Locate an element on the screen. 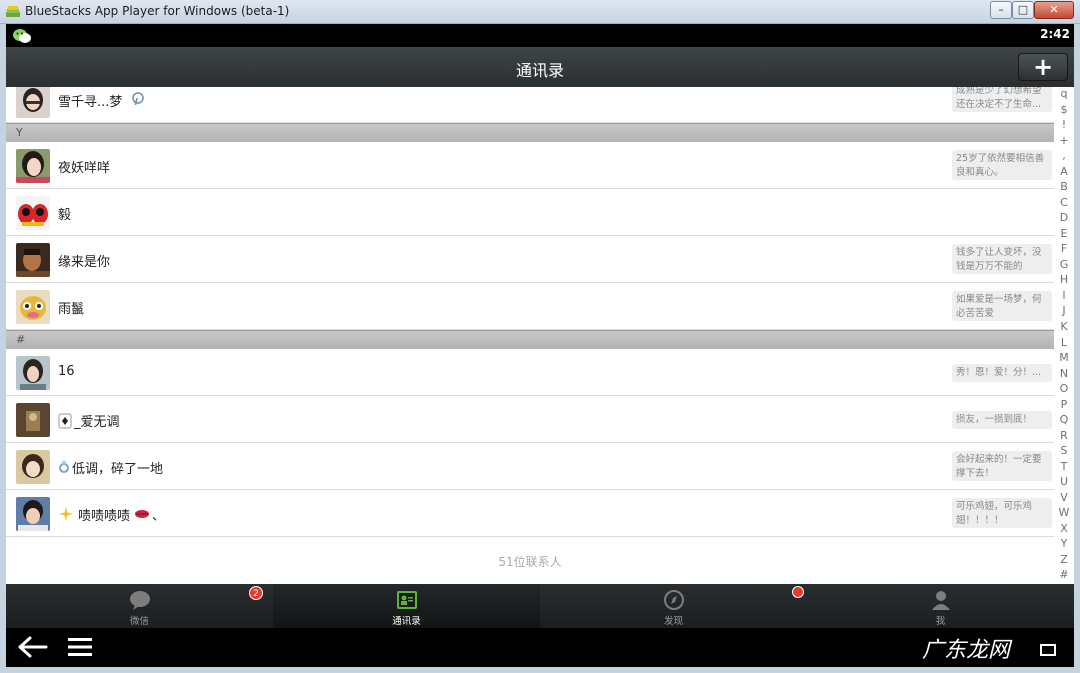 The image size is (1080, 673). android-status-bar: 2:42 is located at coordinates (540, 35).